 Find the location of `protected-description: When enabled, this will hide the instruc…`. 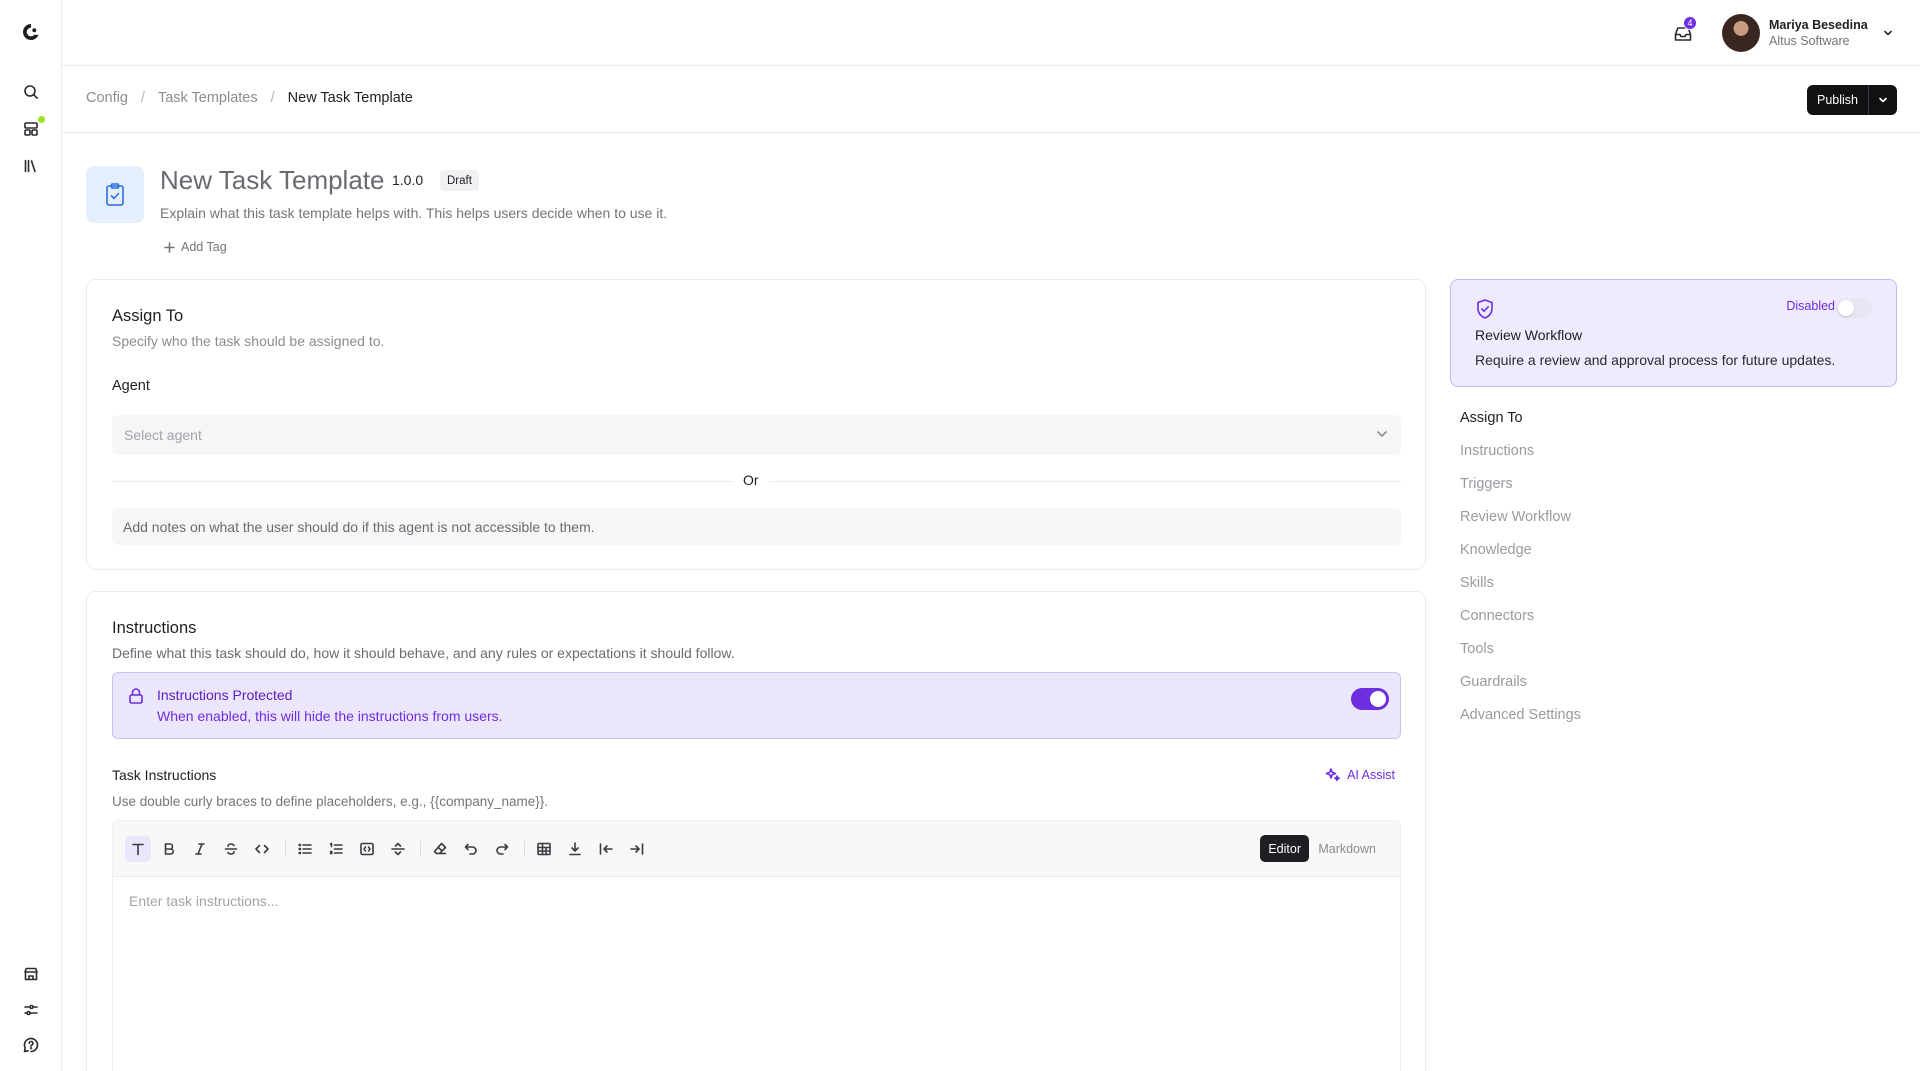

protected-description: When enabled, this will hide the instruc… is located at coordinates (330, 716).